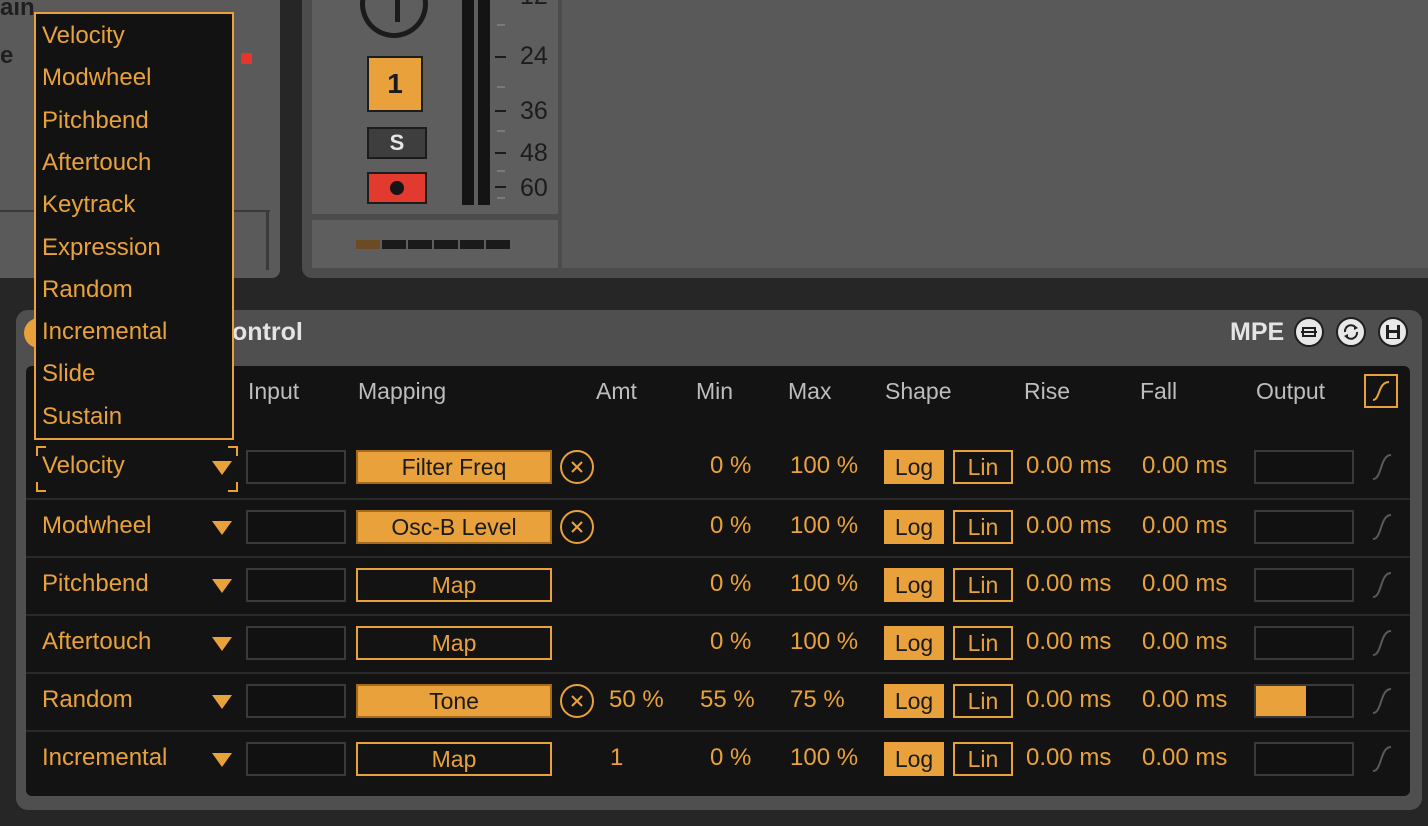 Image resolution: width=1428 pixels, height=826 pixels. I want to click on mapping-button: Tone, so click(454, 701).